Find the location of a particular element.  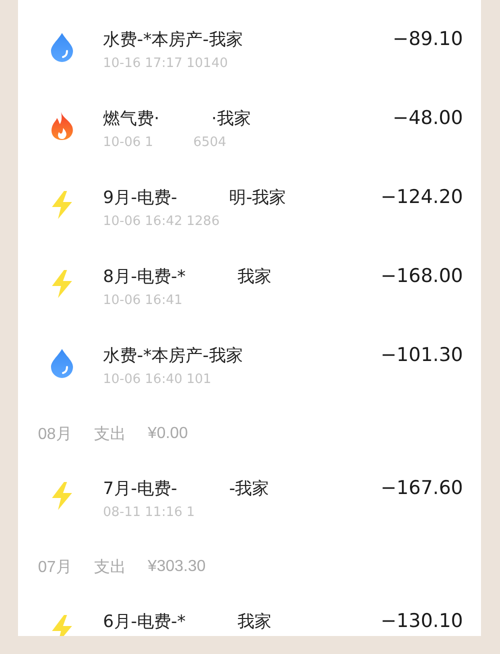

entry-amount: −101.30 is located at coordinates (421, 355).